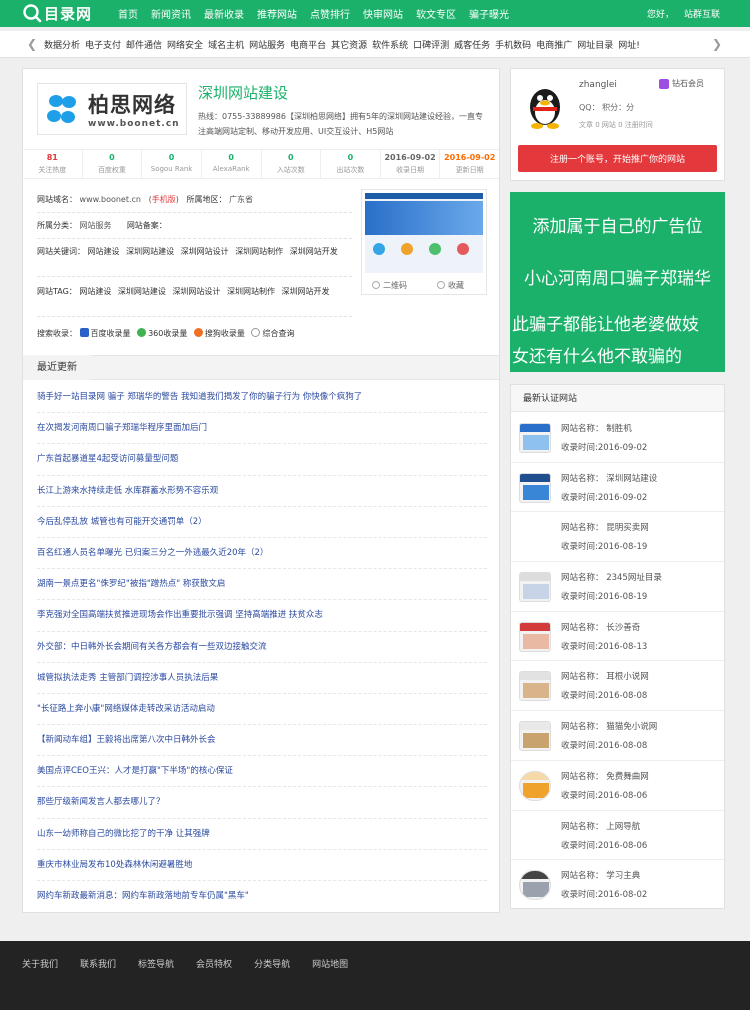  What do you see at coordinates (617, 637) in the screenshot?
I see `list-item: 网站名称： 长沙善奇 收录时间:2016-08-13` at bounding box center [617, 637].